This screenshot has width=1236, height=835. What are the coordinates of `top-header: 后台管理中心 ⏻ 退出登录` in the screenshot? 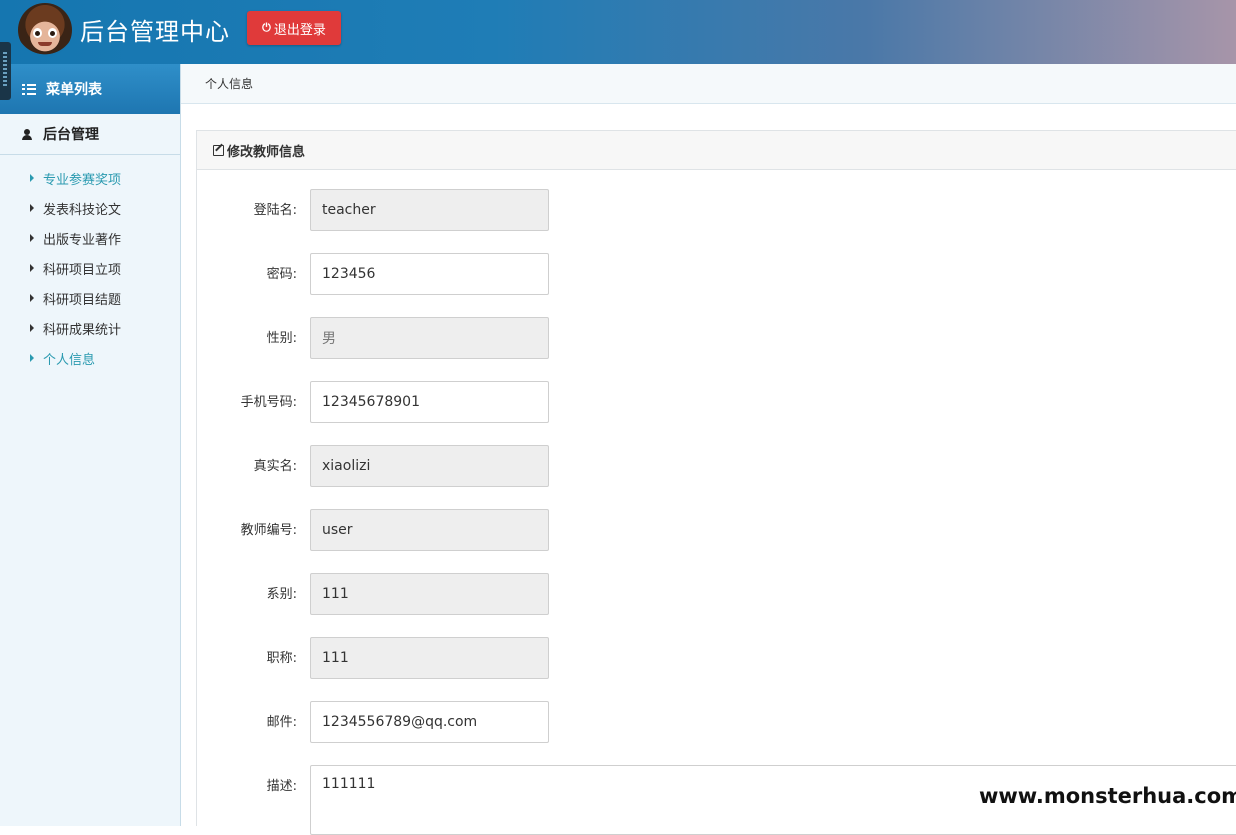 It's located at (618, 32).